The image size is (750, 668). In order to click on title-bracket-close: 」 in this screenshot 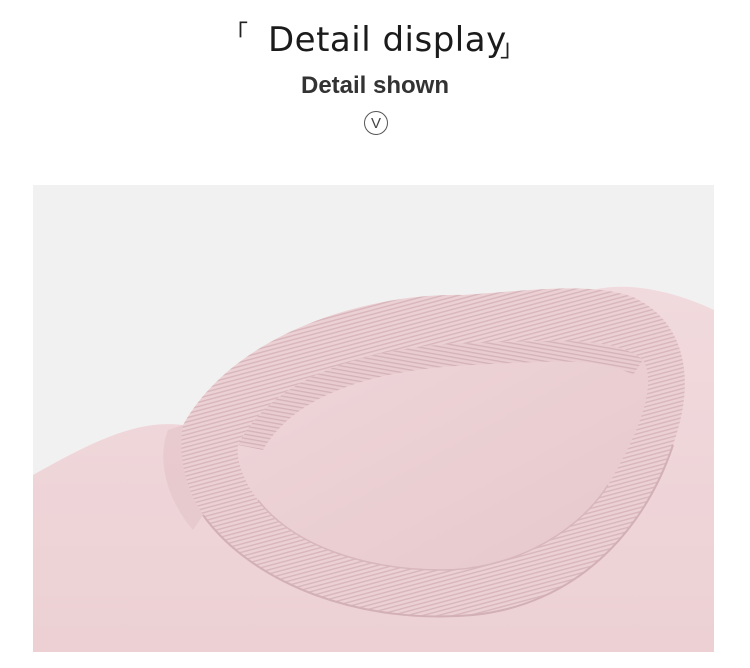, I will do `click(512, 48)`.